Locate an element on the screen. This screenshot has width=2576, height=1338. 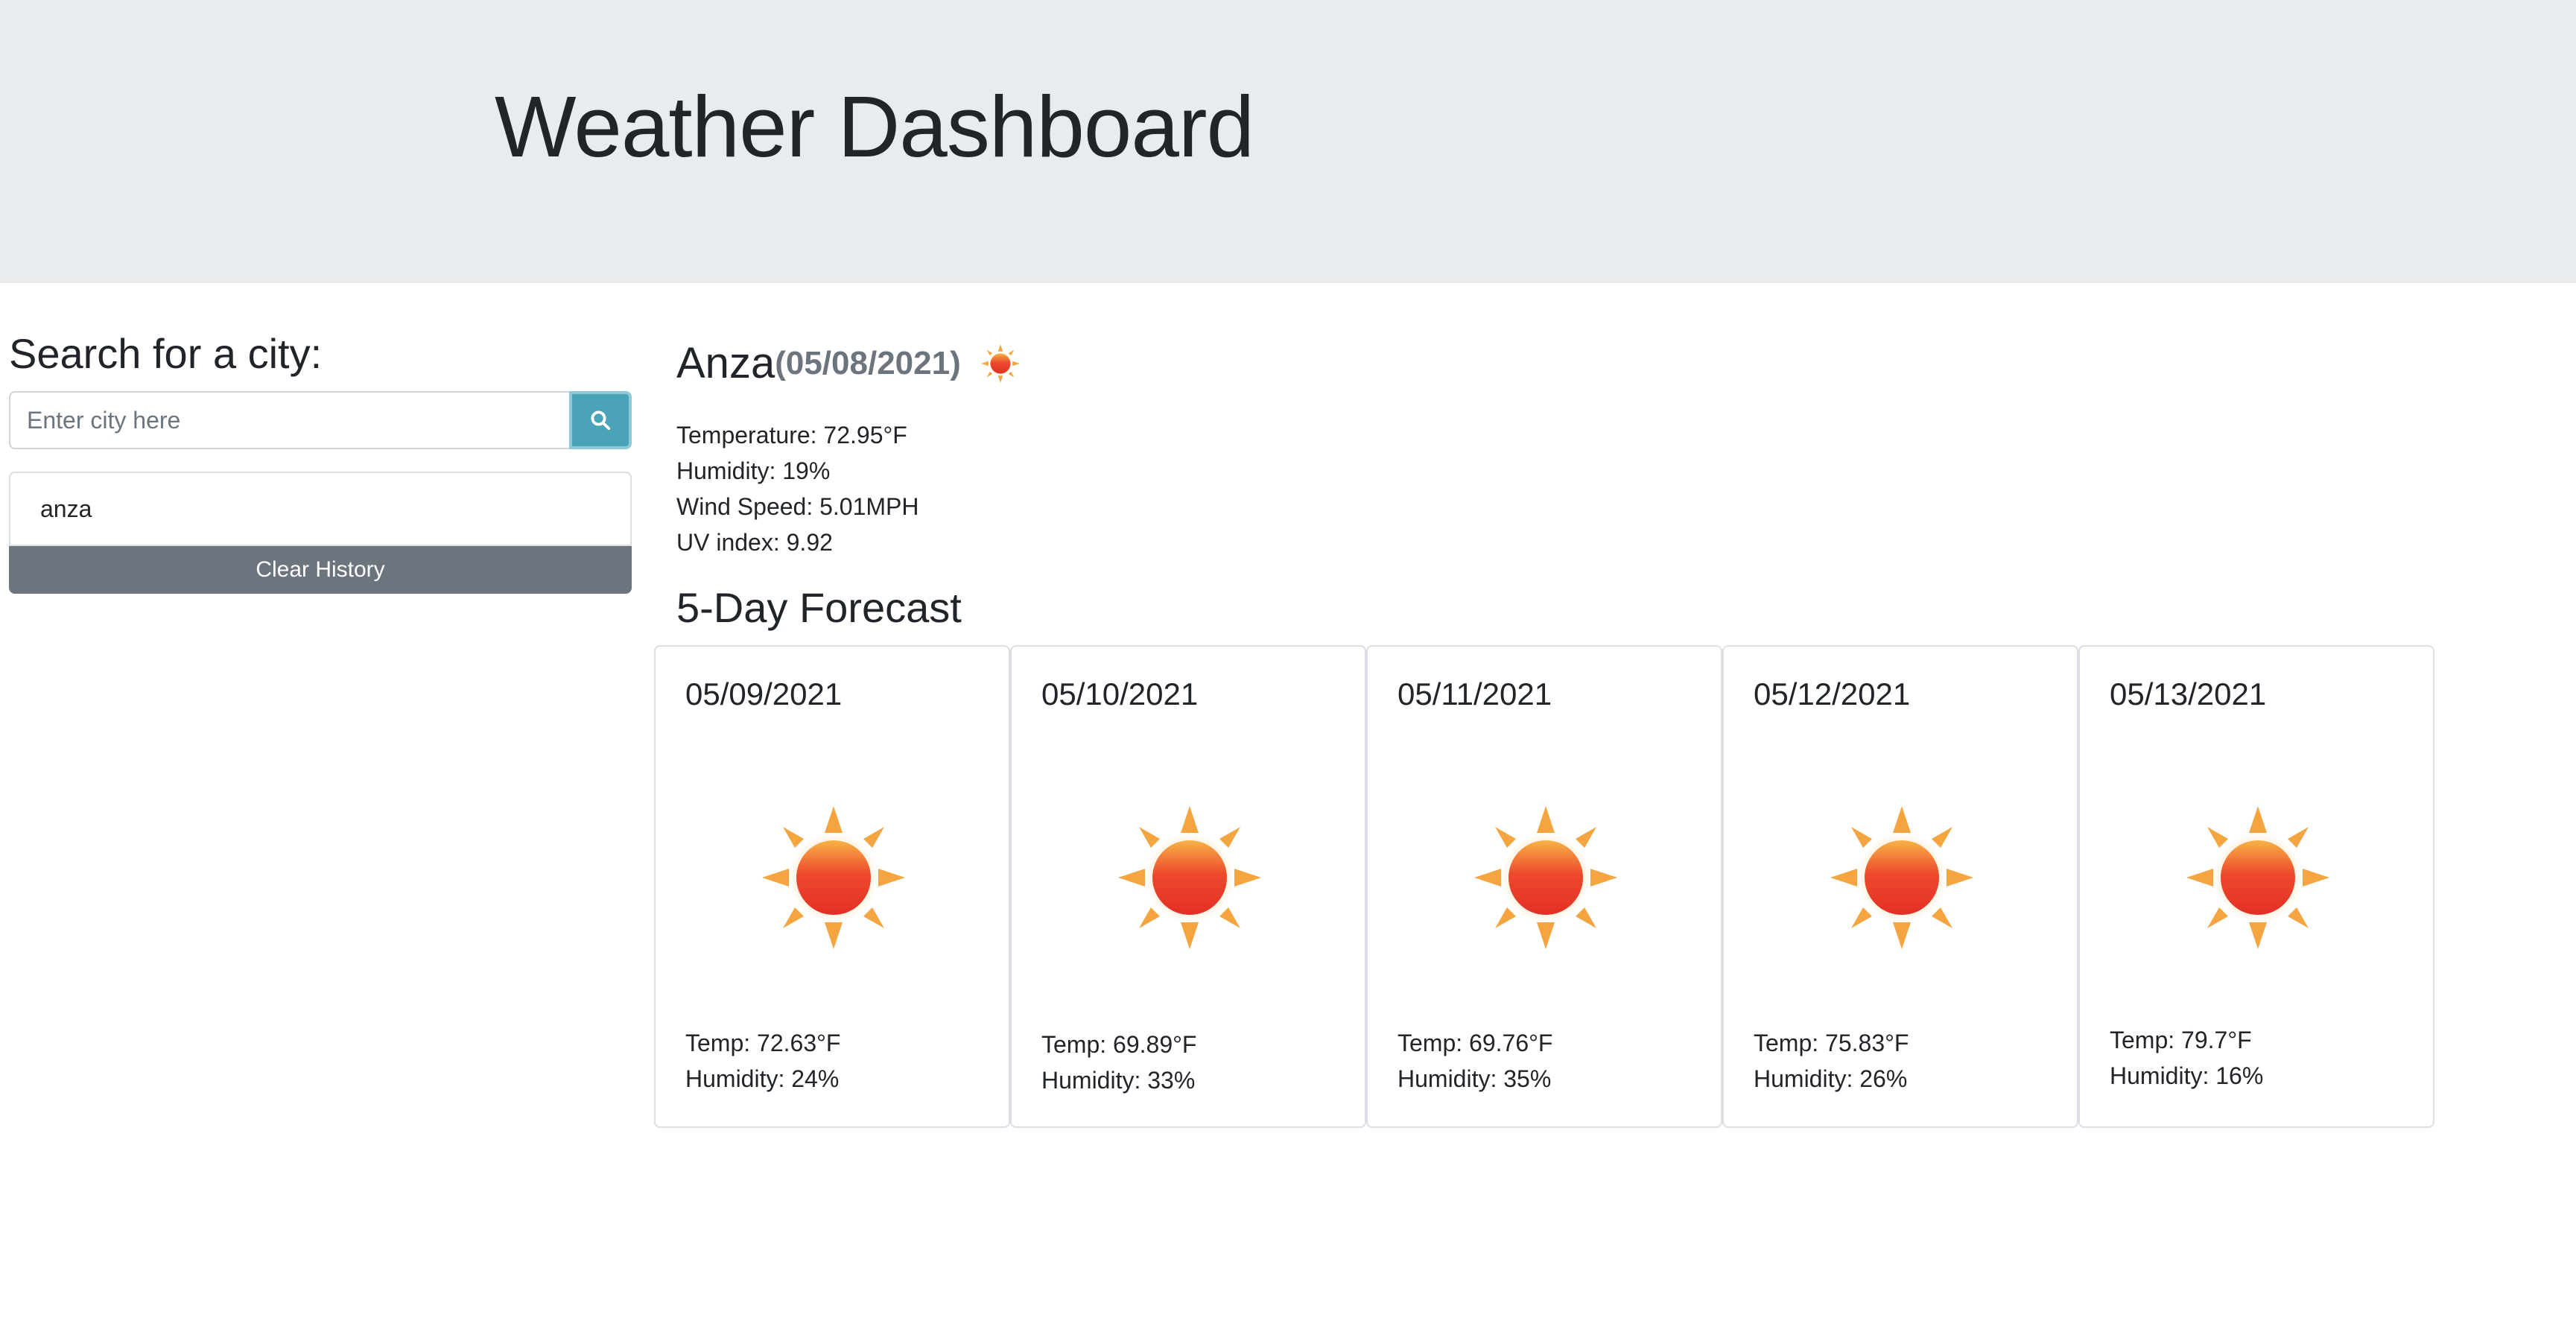
search-icon is located at coordinates (601, 420).